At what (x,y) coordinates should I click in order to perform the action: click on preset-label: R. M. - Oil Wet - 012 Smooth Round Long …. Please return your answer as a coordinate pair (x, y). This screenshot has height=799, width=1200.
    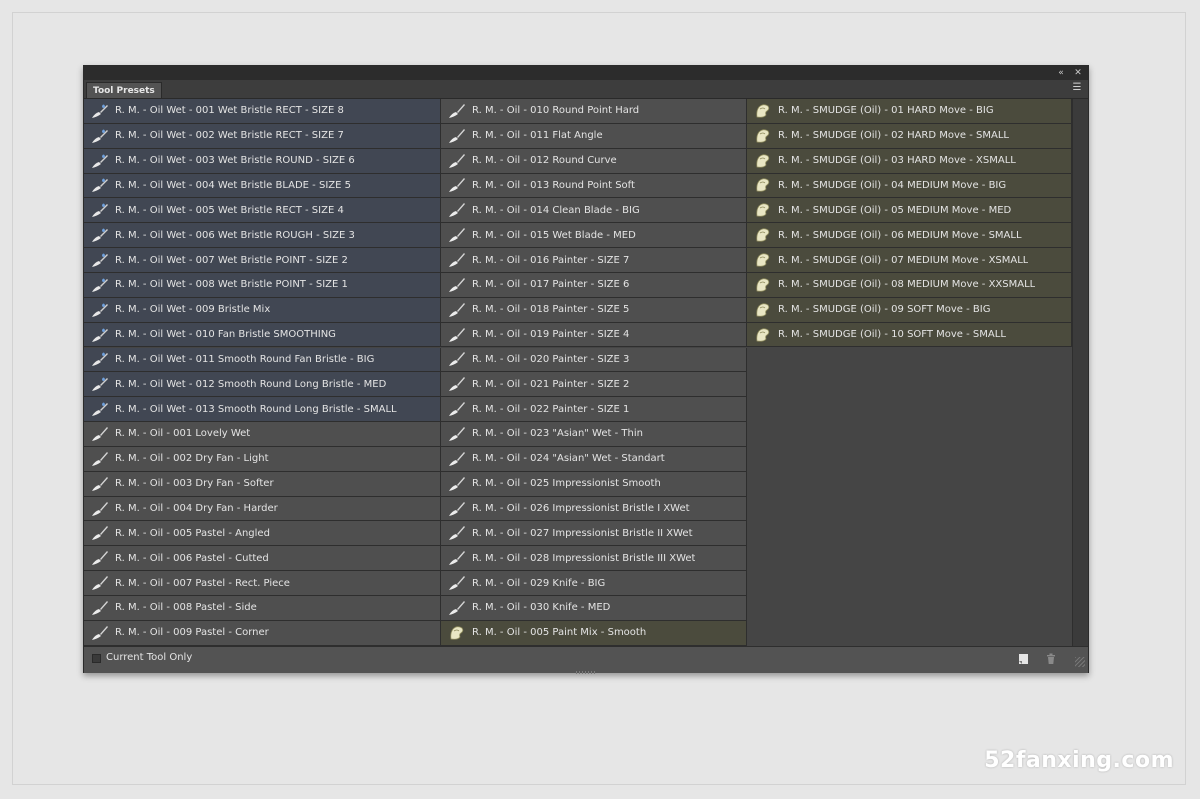
    Looking at the image, I should click on (251, 384).